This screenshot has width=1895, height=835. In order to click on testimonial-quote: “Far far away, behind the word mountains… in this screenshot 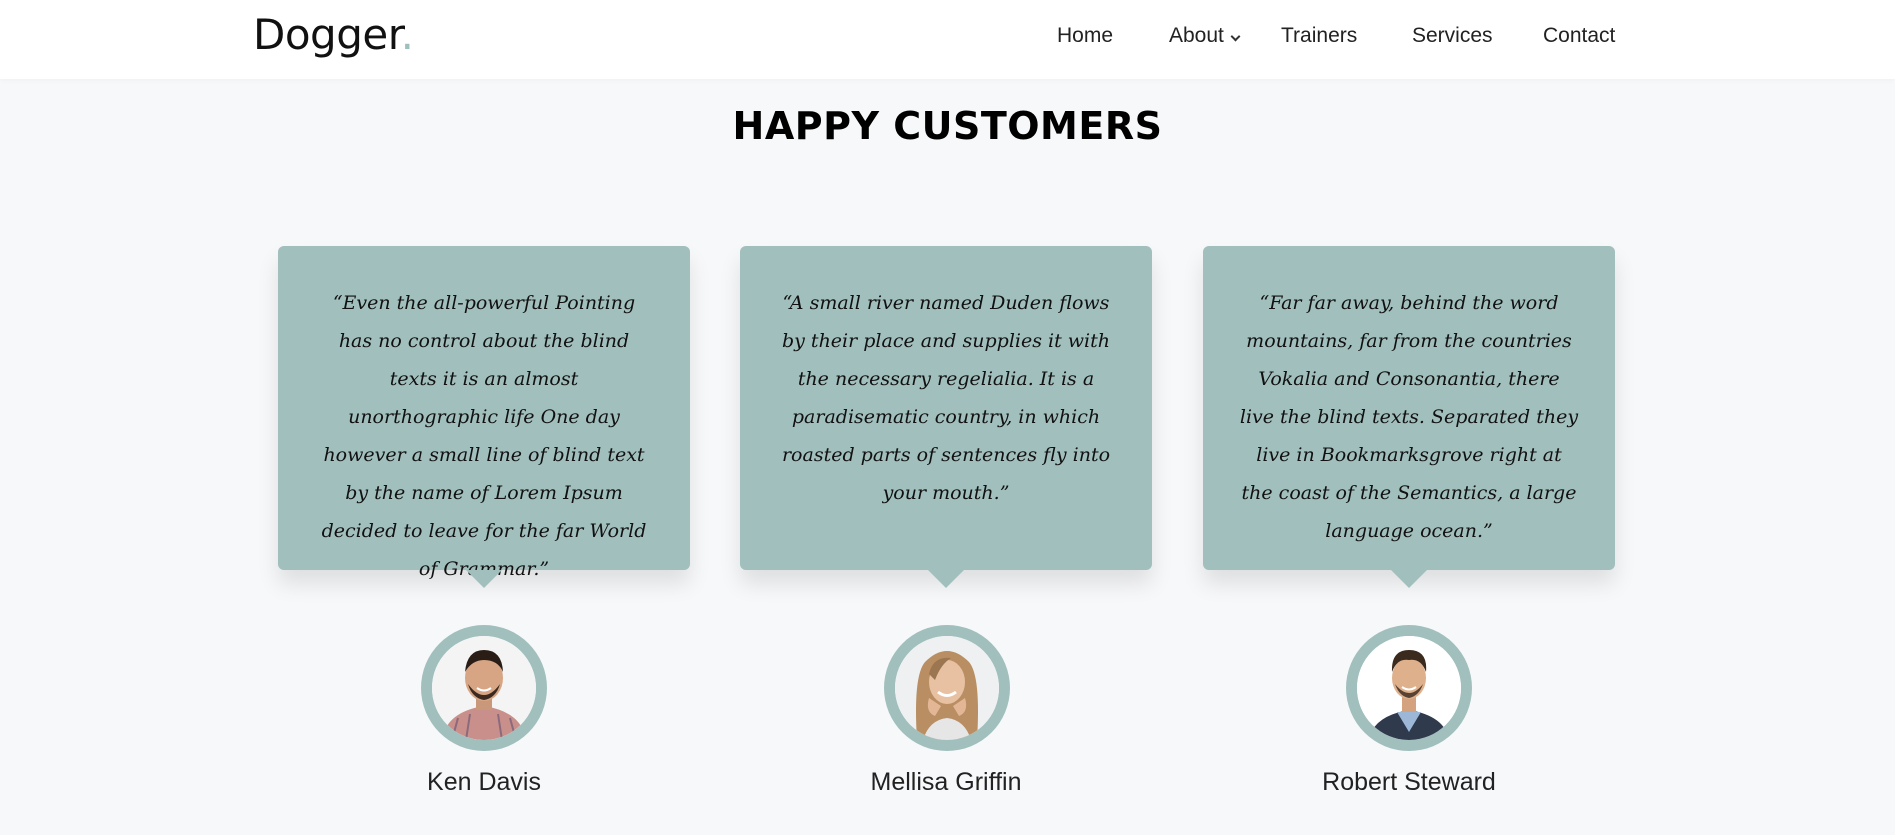, I will do `click(1409, 417)`.